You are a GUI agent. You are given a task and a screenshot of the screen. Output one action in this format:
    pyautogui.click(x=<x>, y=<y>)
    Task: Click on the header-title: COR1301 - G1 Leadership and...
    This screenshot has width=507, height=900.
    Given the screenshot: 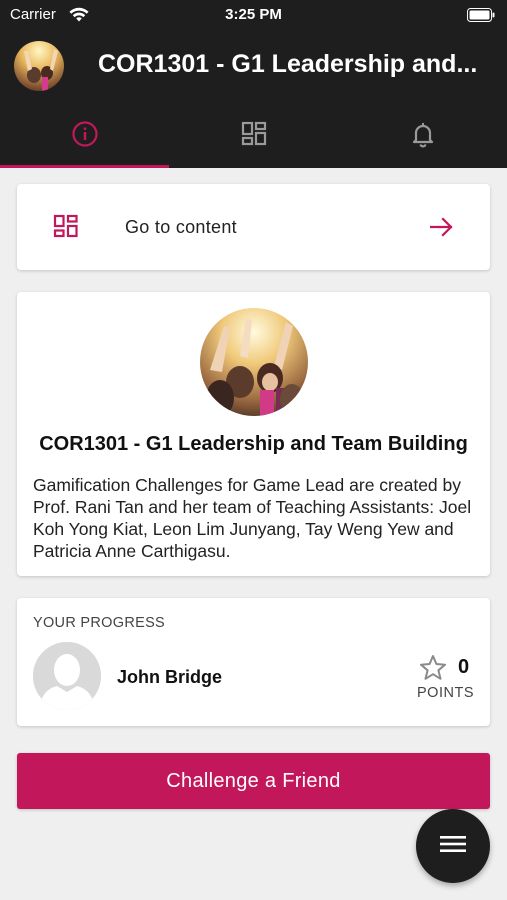 What is the action you would take?
    pyautogui.click(x=288, y=64)
    